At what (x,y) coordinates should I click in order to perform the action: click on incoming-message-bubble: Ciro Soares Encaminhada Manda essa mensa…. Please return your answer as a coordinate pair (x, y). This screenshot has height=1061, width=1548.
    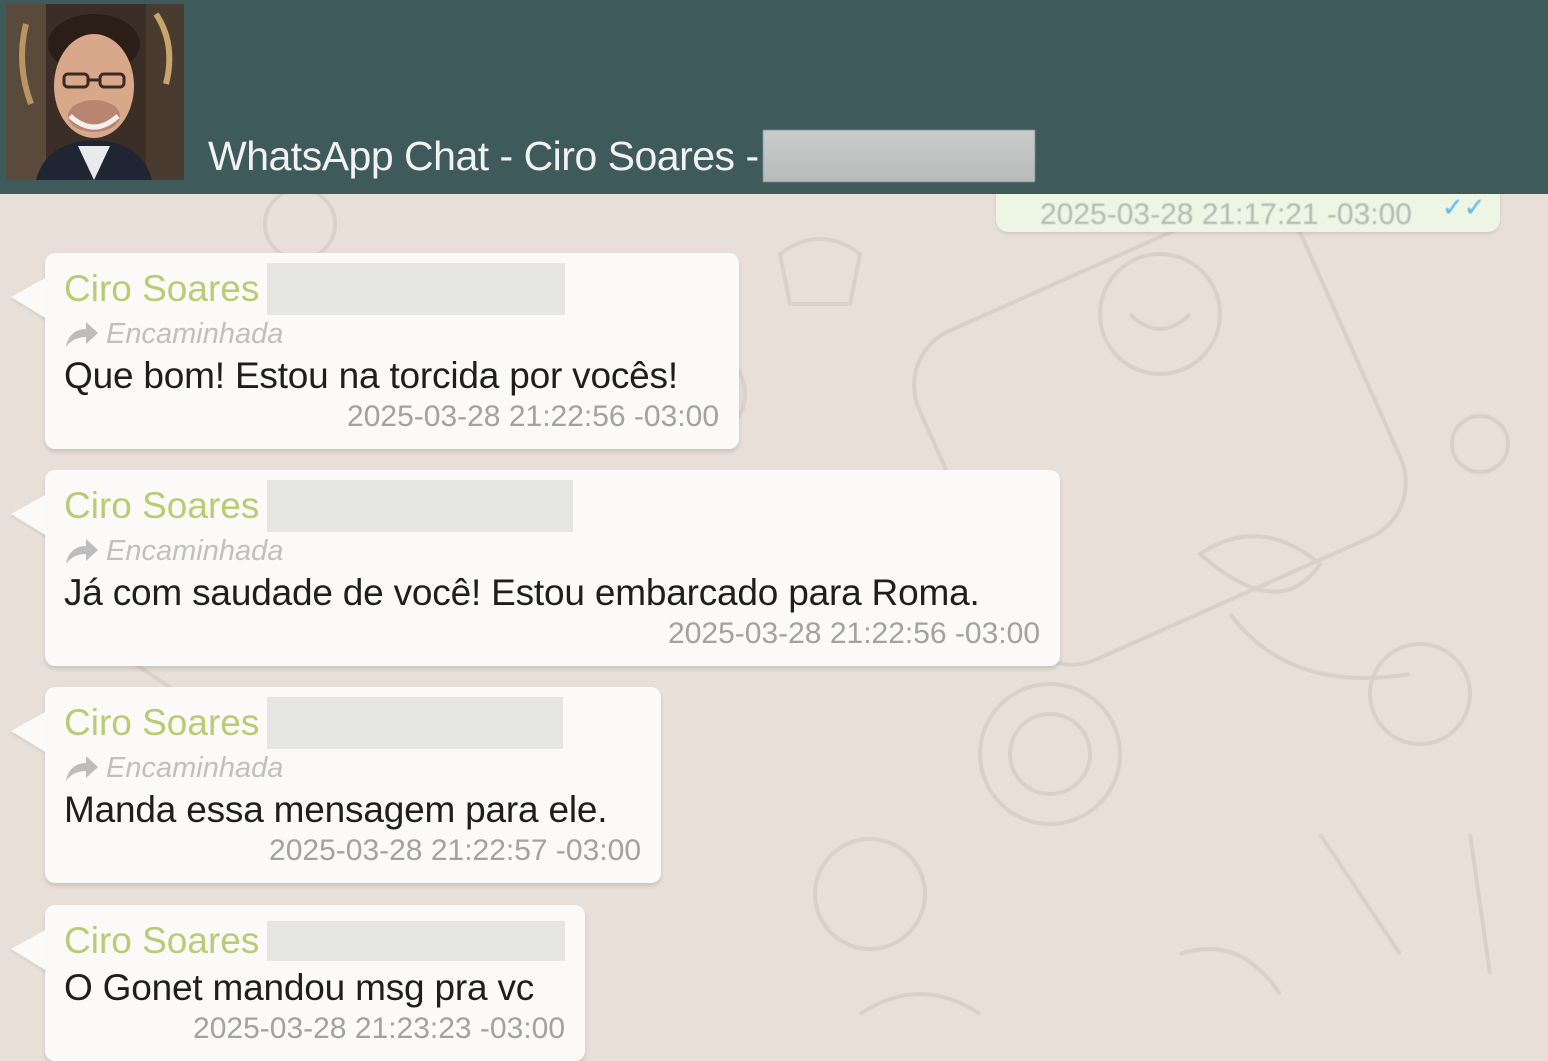
    Looking at the image, I should click on (353, 785).